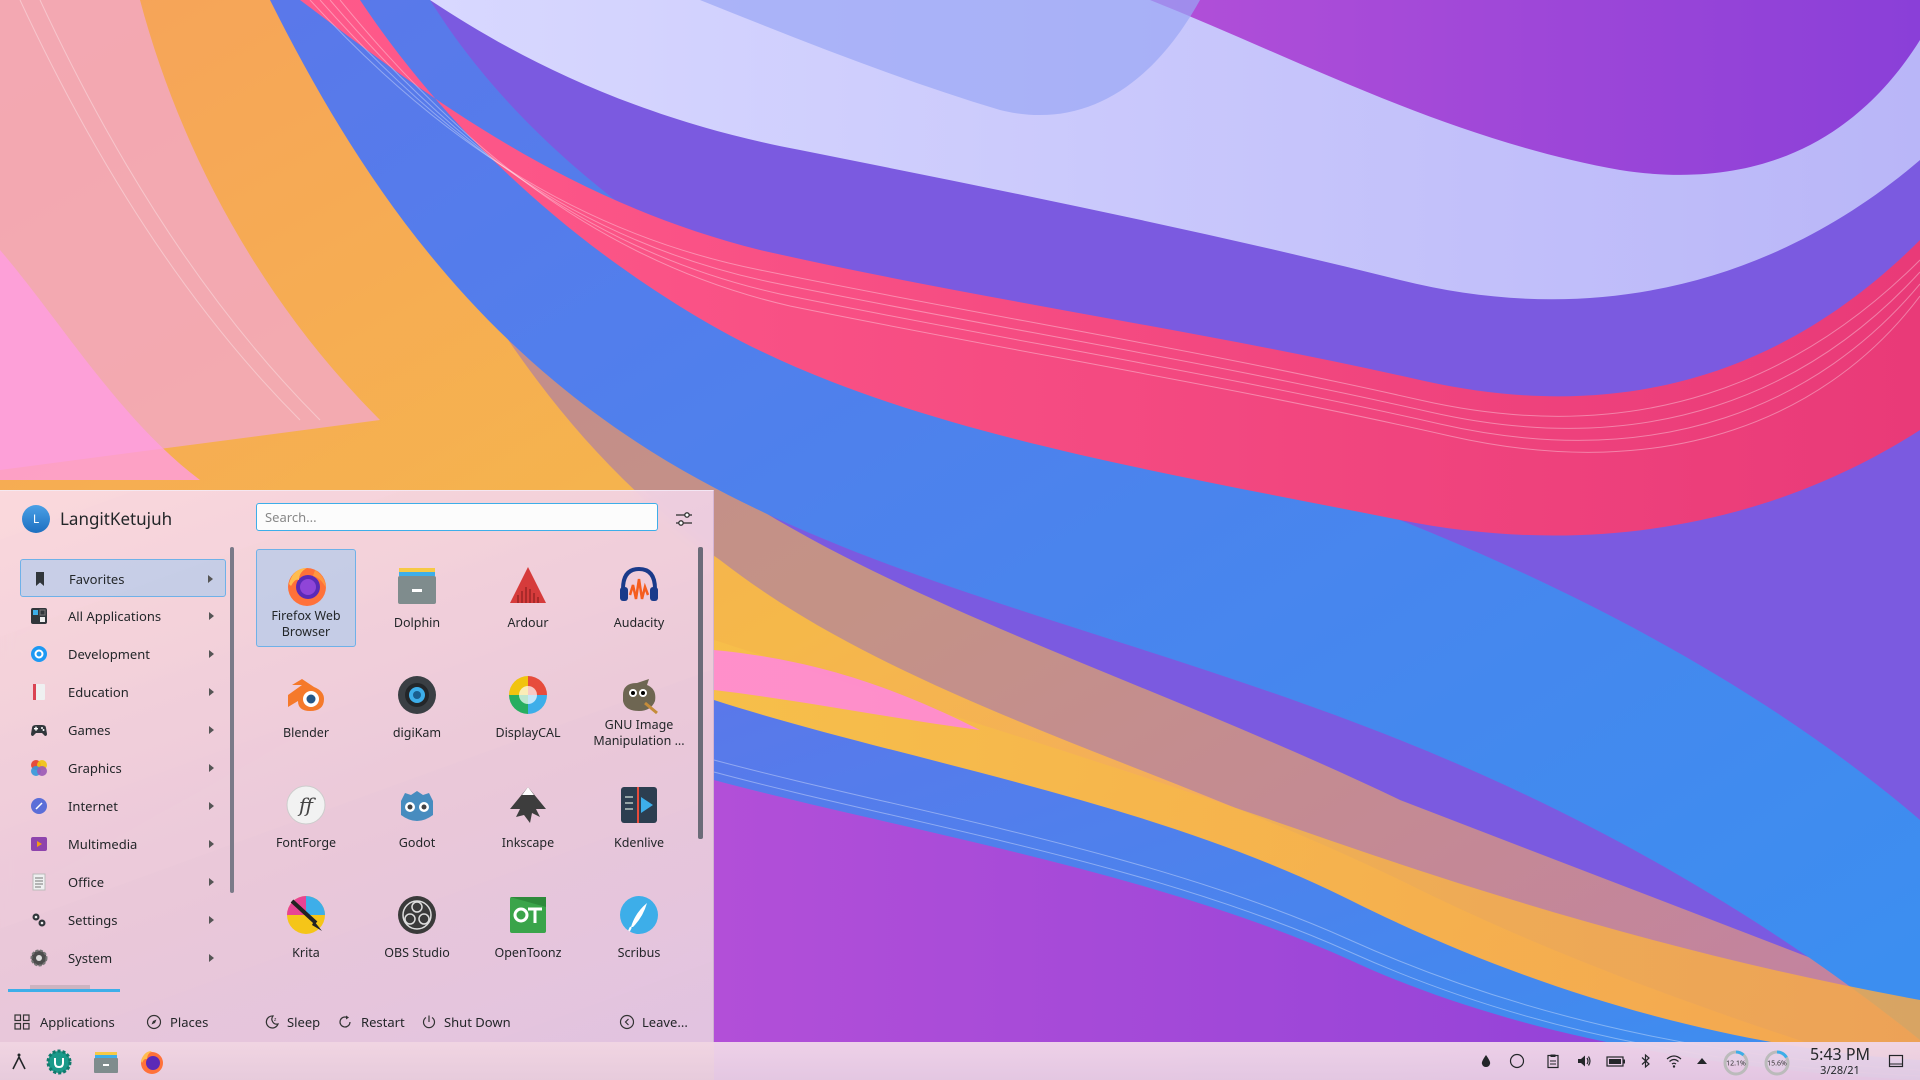  I want to click on app-godot: Godot, so click(417, 818).